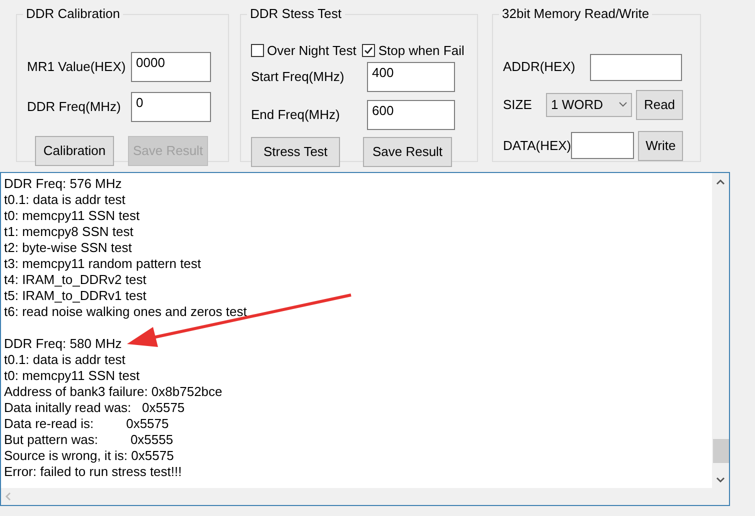 The width and height of the screenshot is (755, 516). What do you see at coordinates (69, 232) in the screenshot?
I see `log-line: t1: memcpy8 SSN test` at bounding box center [69, 232].